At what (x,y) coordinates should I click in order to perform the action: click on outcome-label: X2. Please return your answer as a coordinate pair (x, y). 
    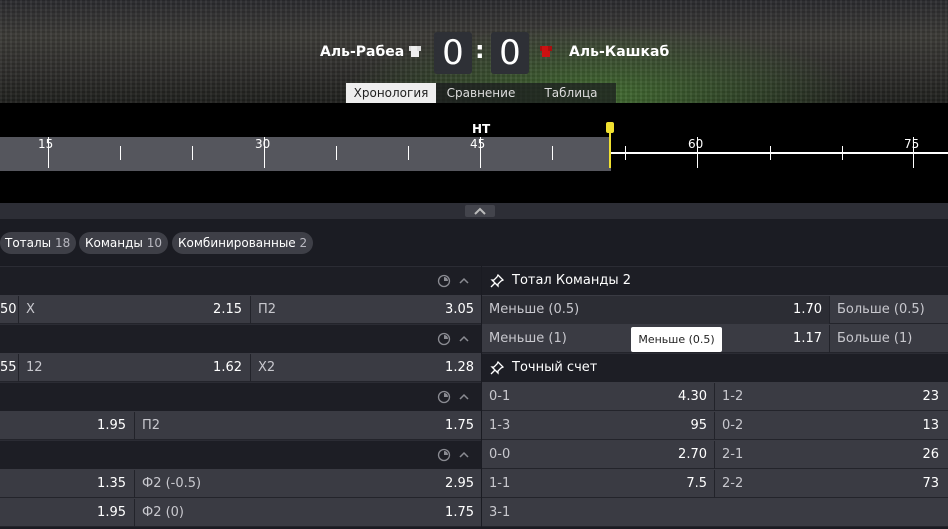
    Looking at the image, I should click on (267, 367).